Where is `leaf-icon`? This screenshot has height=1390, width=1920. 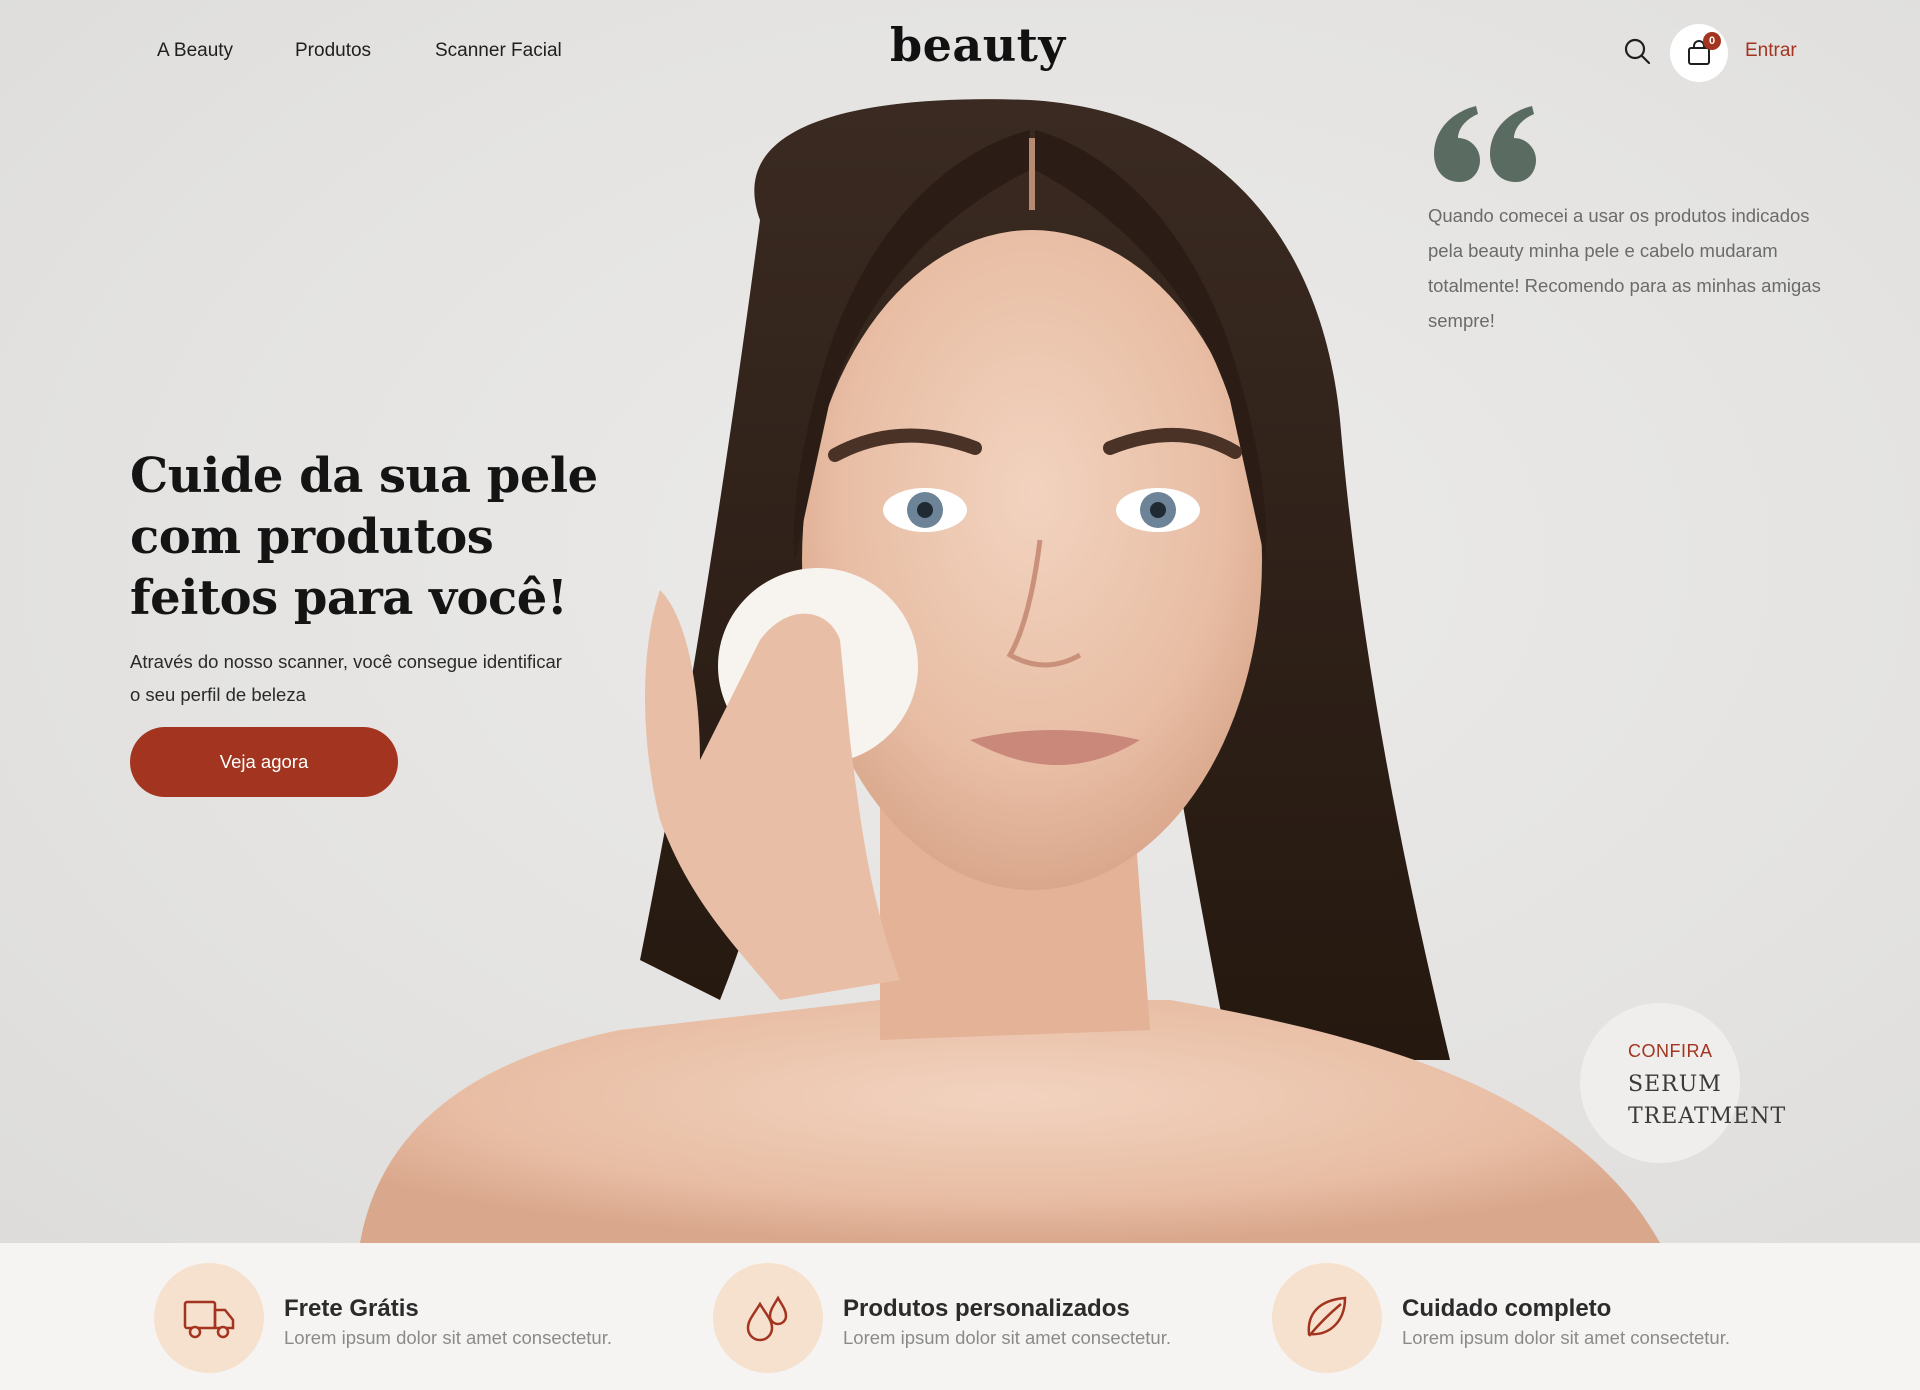
leaf-icon is located at coordinates (1327, 1316).